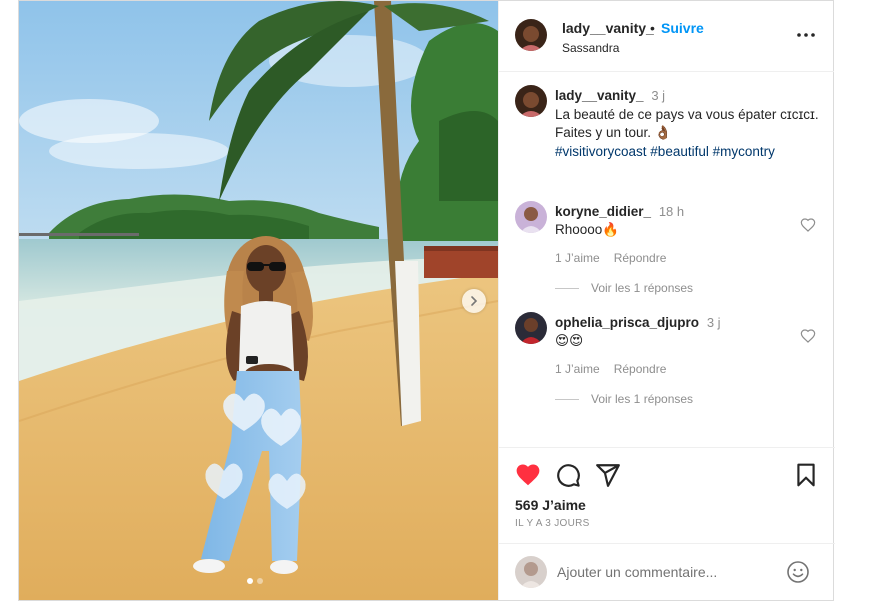 This screenshot has height=603, width=880. What do you see at coordinates (608, 28) in the screenshot?
I see `author-username: lady__vanity_` at bounding box center [608, 28].